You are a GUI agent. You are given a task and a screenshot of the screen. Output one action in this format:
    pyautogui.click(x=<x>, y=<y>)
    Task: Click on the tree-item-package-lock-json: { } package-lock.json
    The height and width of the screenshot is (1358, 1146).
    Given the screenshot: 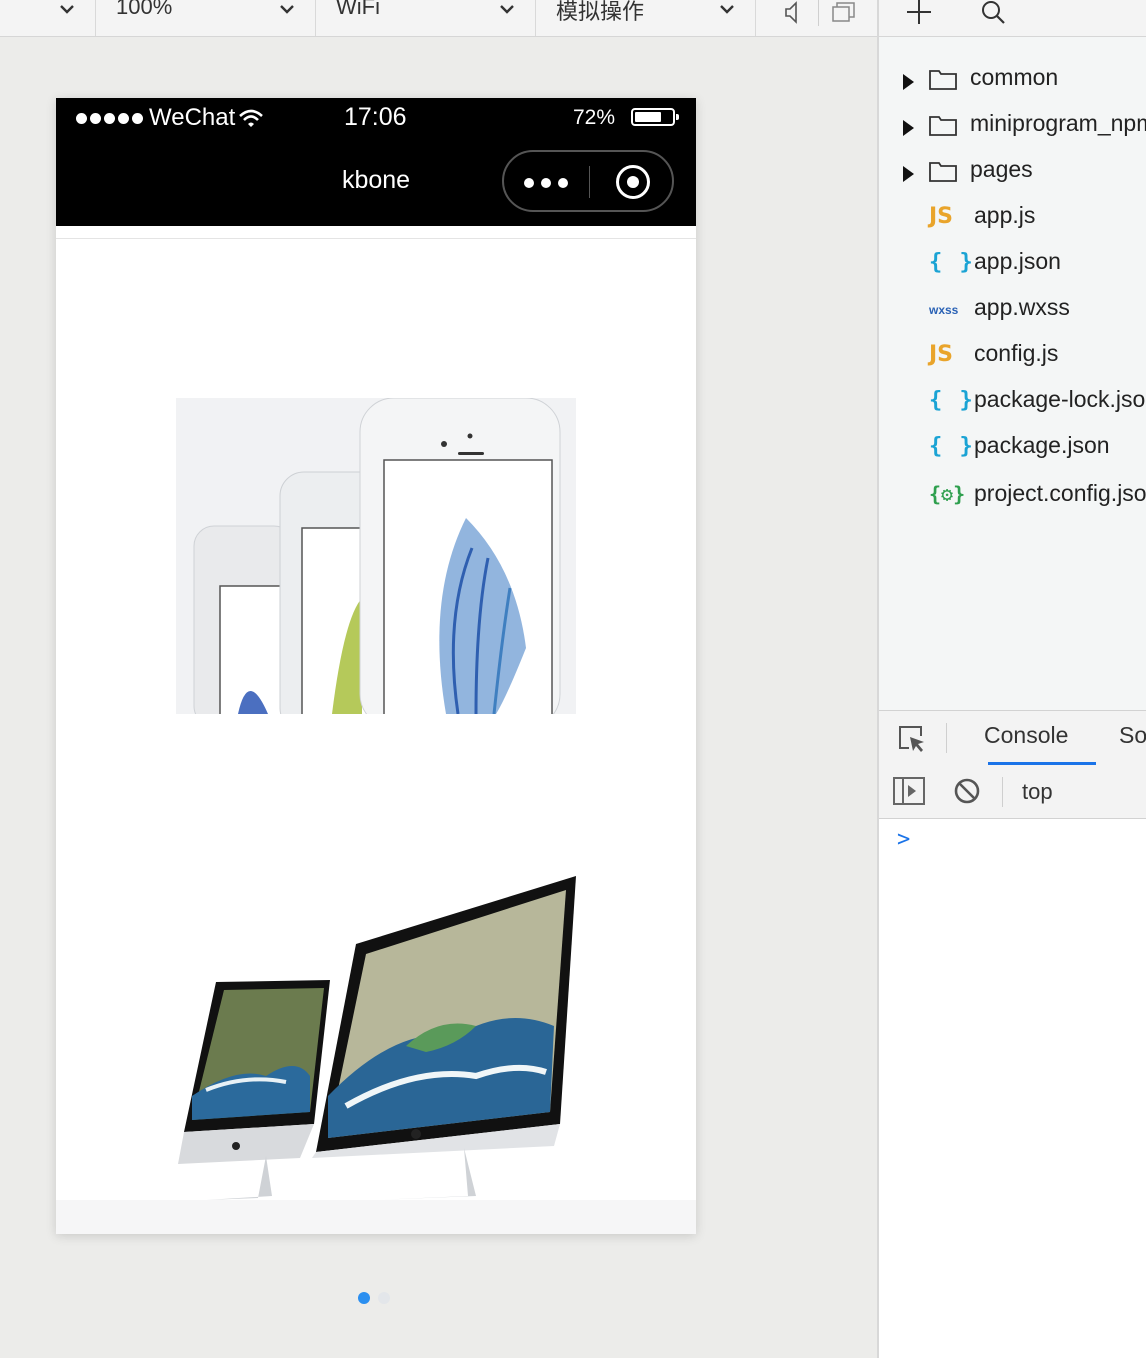 What is the action you would take?
    pyautogui.click(x=1012, y=401)
    